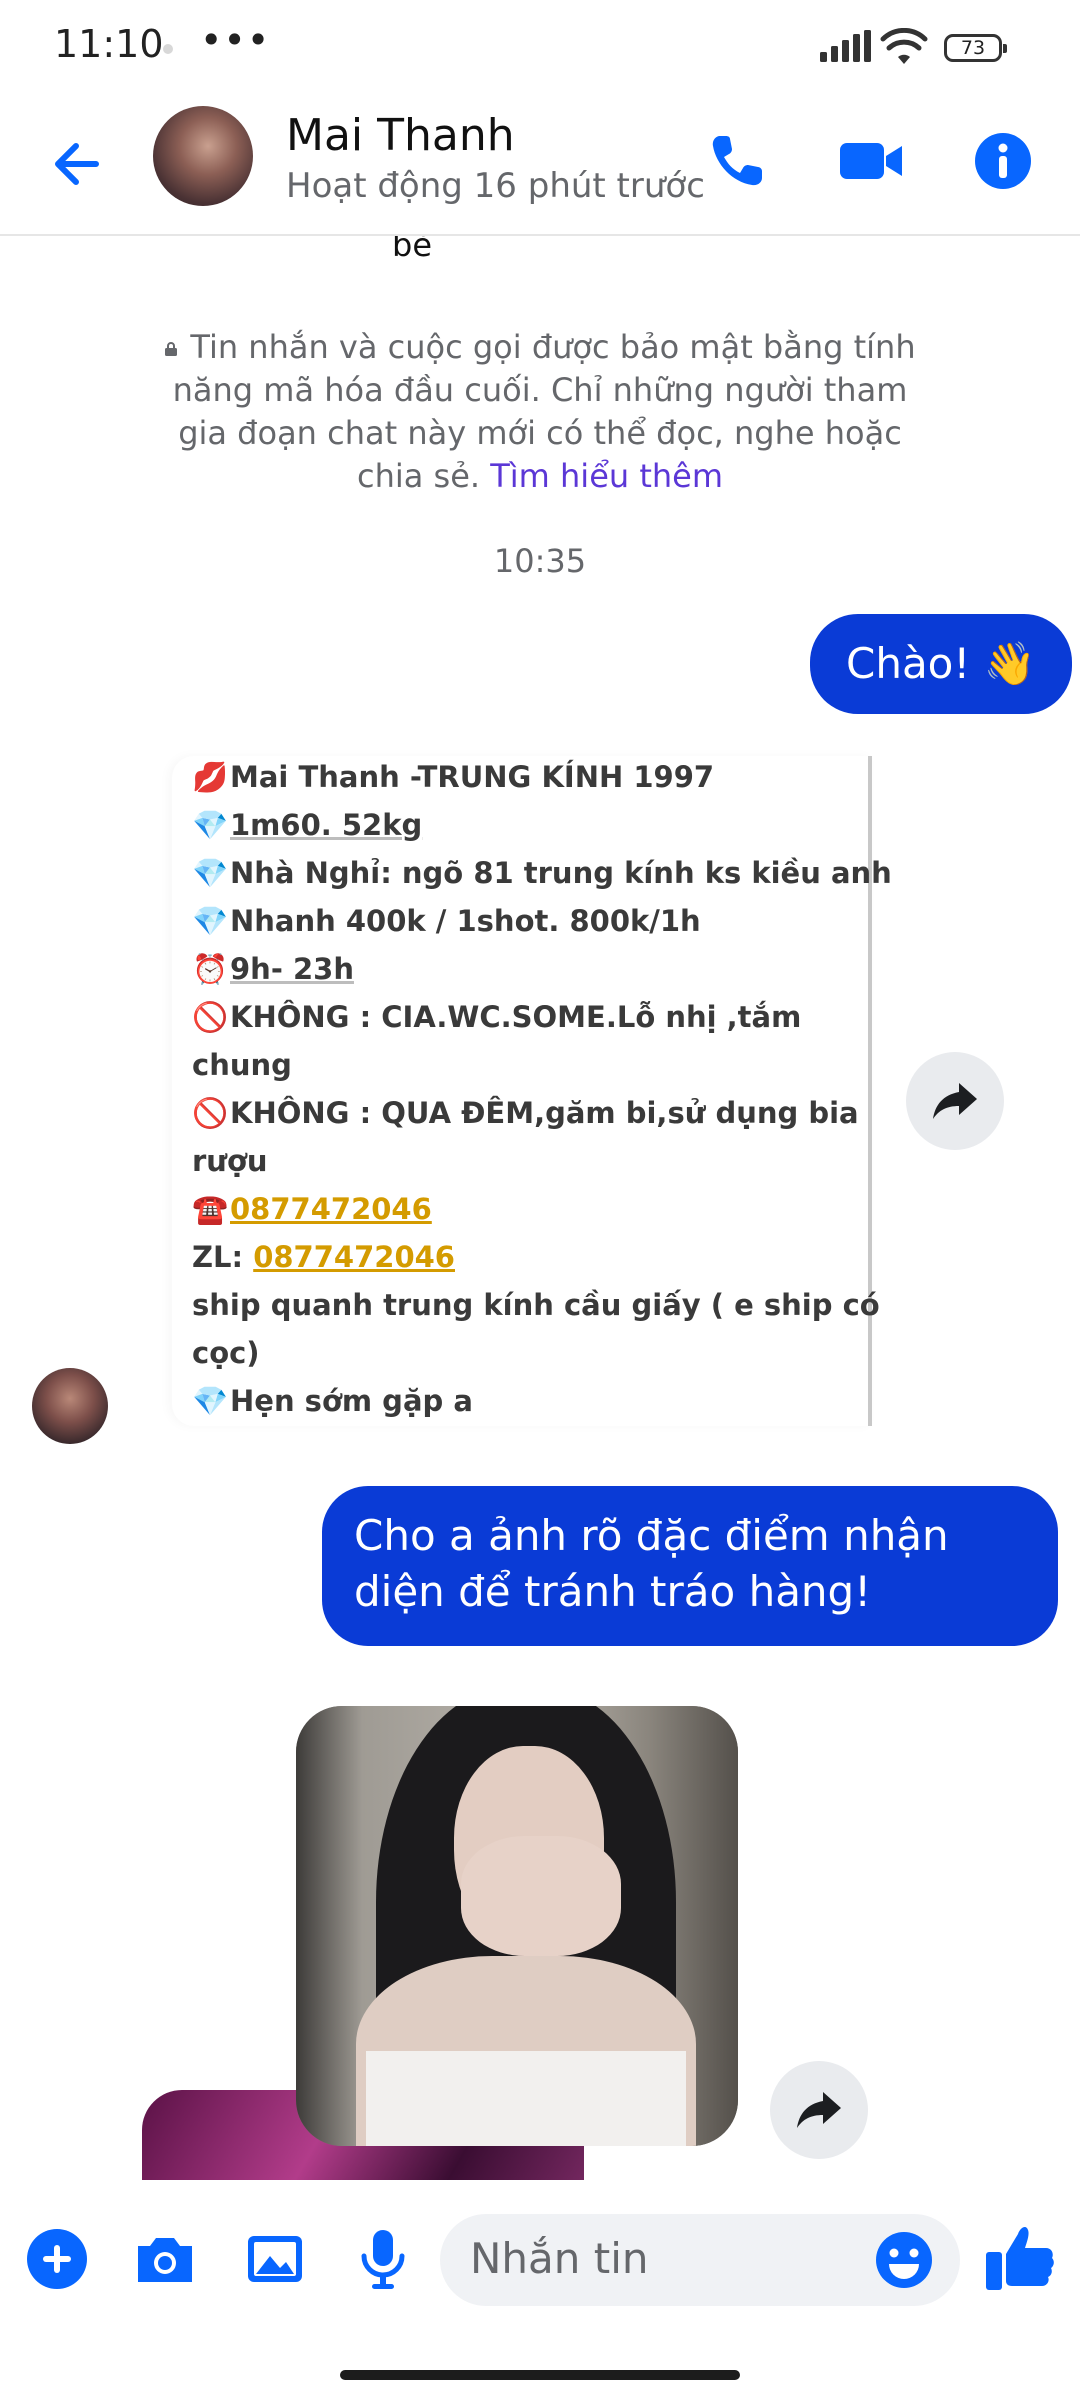 The width and height of the screenshot is (1080, 2400). What do you see at coordinates (312, 1209) in the screenshot?
I see `card-line: ☎️0877472046` at bounding box center [312, 1209].